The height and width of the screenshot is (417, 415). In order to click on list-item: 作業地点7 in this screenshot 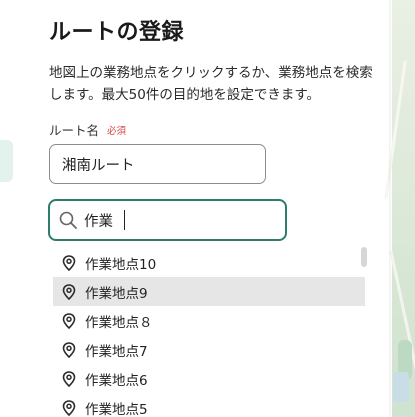, I will do `click(209, 349)`.